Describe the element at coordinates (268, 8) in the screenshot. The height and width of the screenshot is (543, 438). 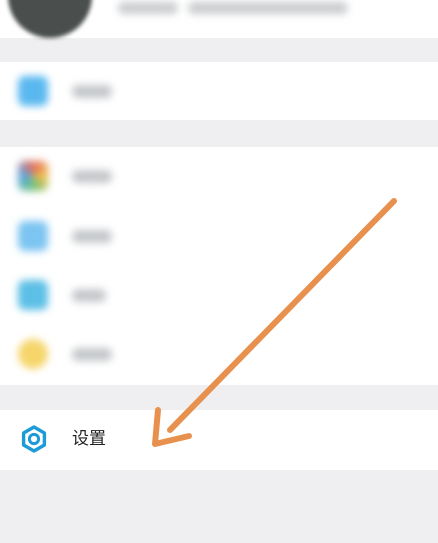
I see `profile-info-blurred` at that location.